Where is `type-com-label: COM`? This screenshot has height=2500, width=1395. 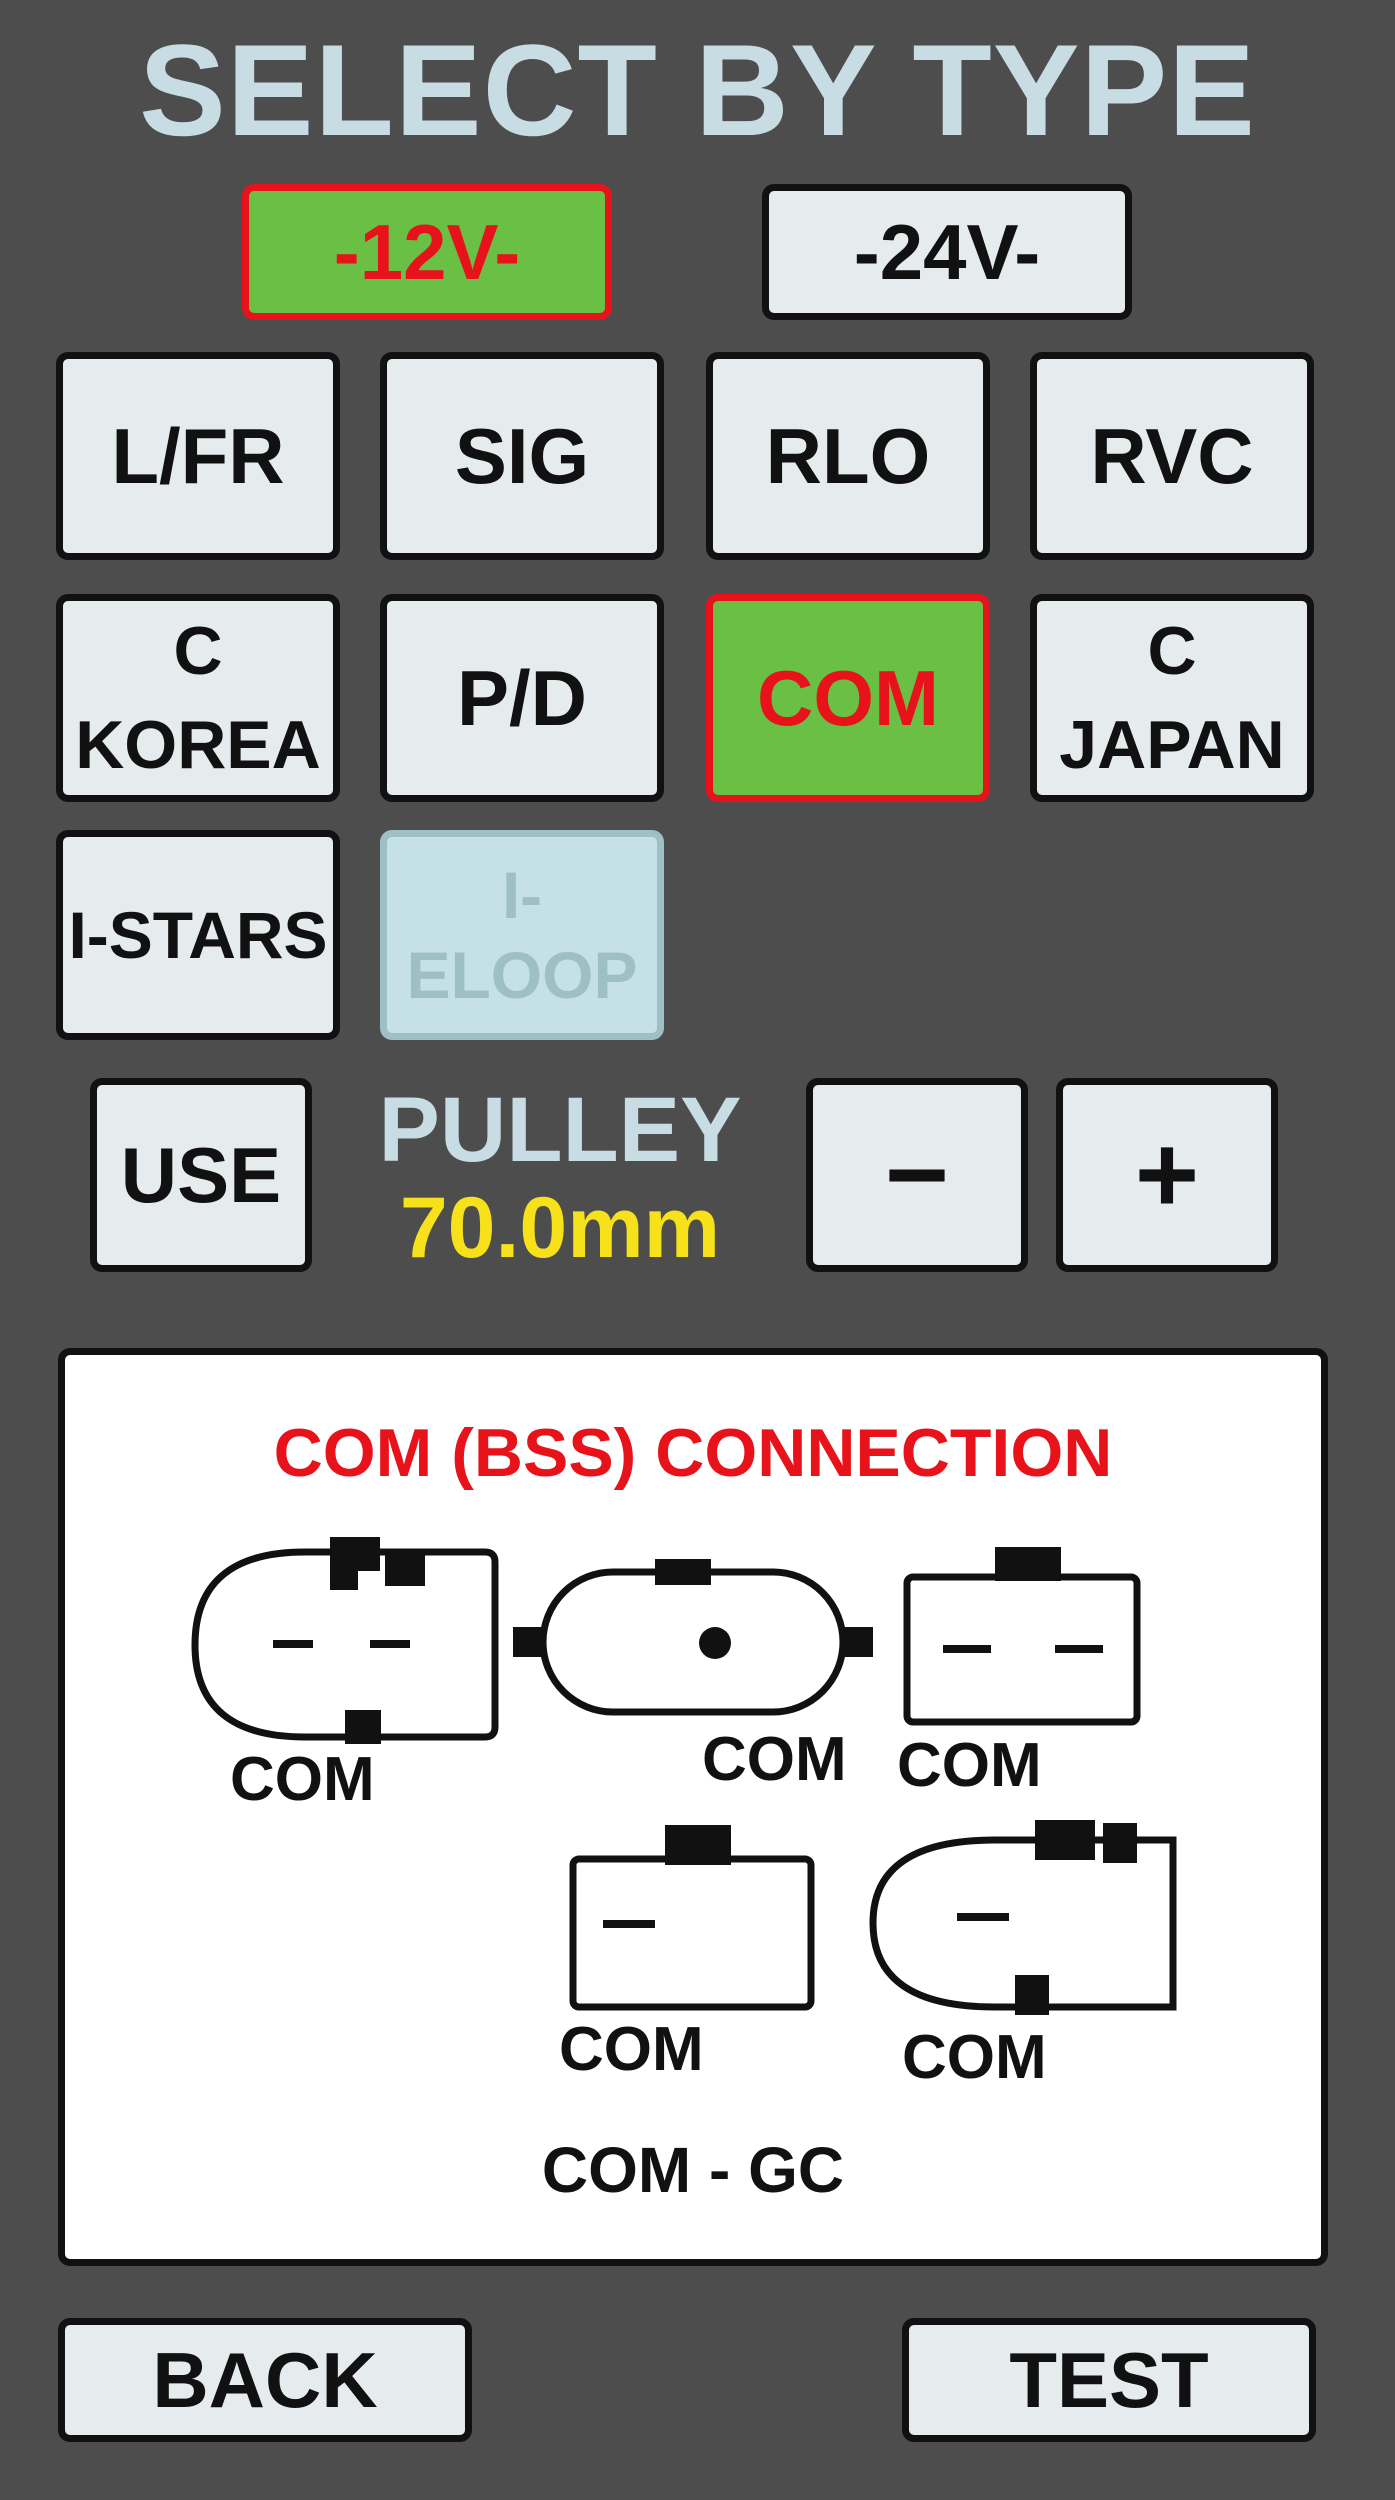 type-com-label: COM is located at coordinates (848, 698).